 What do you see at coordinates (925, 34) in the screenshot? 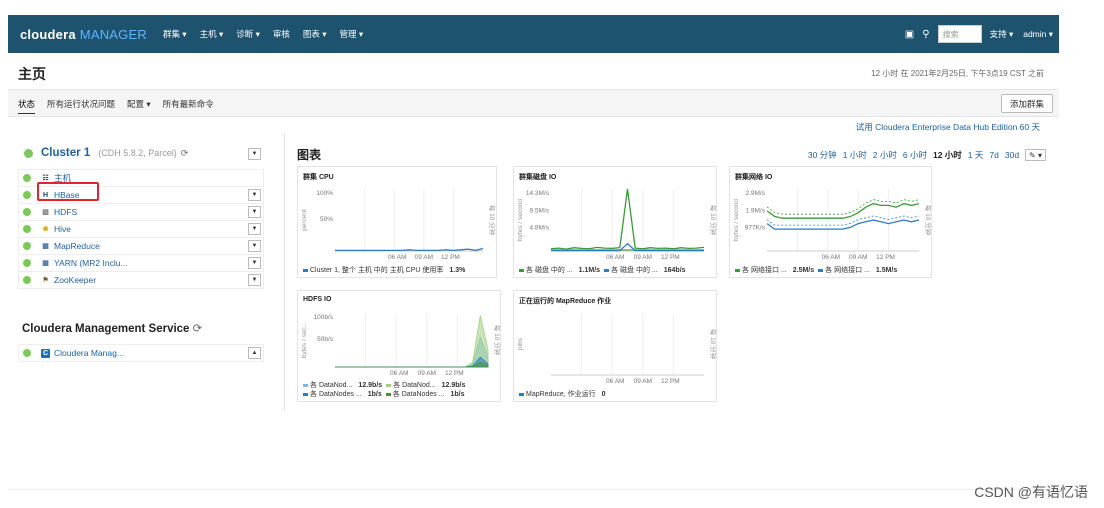
I see `search-user-icon: ⚲` at bounding box center [925, 34].